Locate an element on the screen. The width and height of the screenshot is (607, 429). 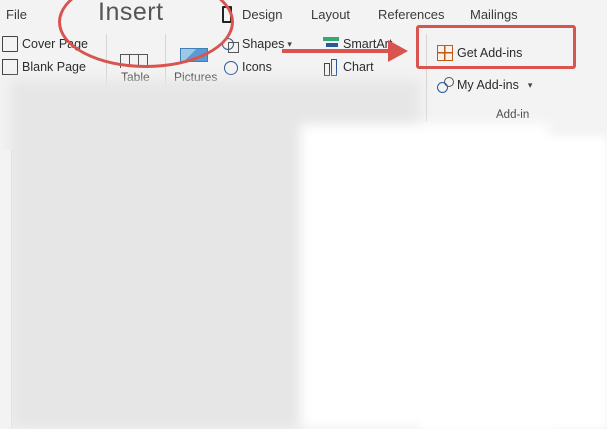
blank-page-button: Blank Page is located at coordinates (44, 67).